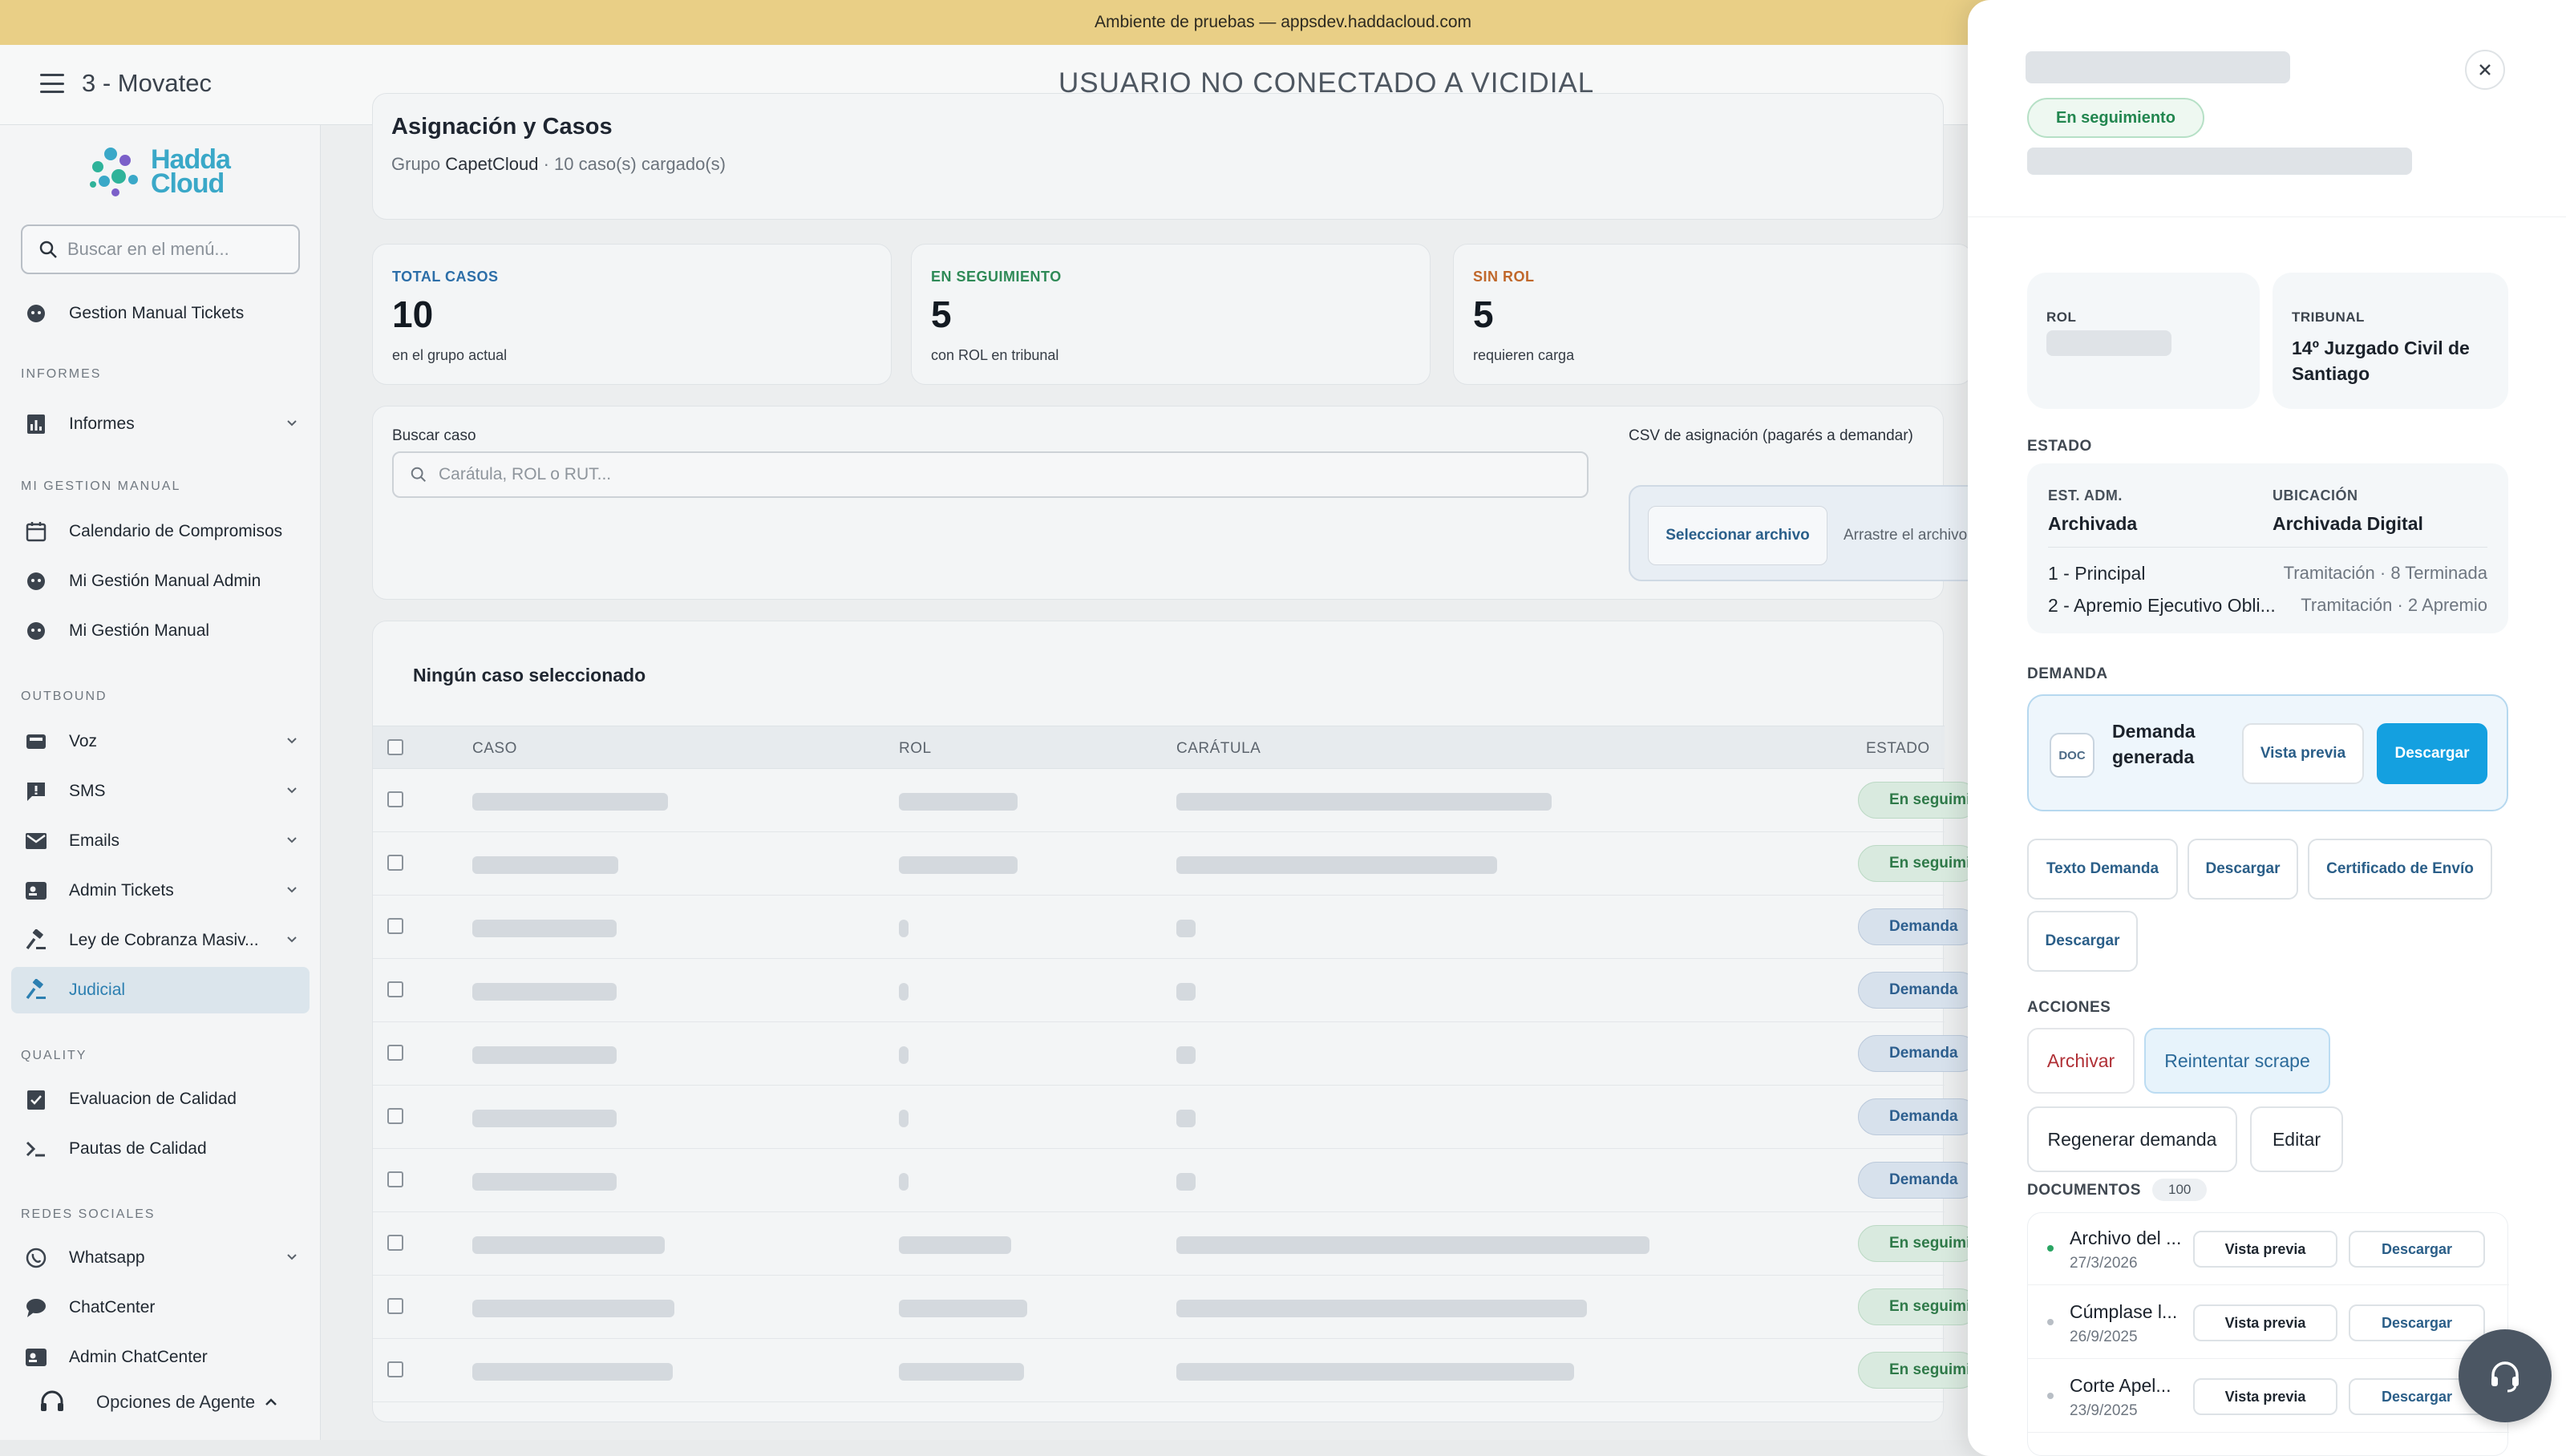  Describe the element at coordinates (36, 940) in the screenshot. I see `gavel-icon` at that location.